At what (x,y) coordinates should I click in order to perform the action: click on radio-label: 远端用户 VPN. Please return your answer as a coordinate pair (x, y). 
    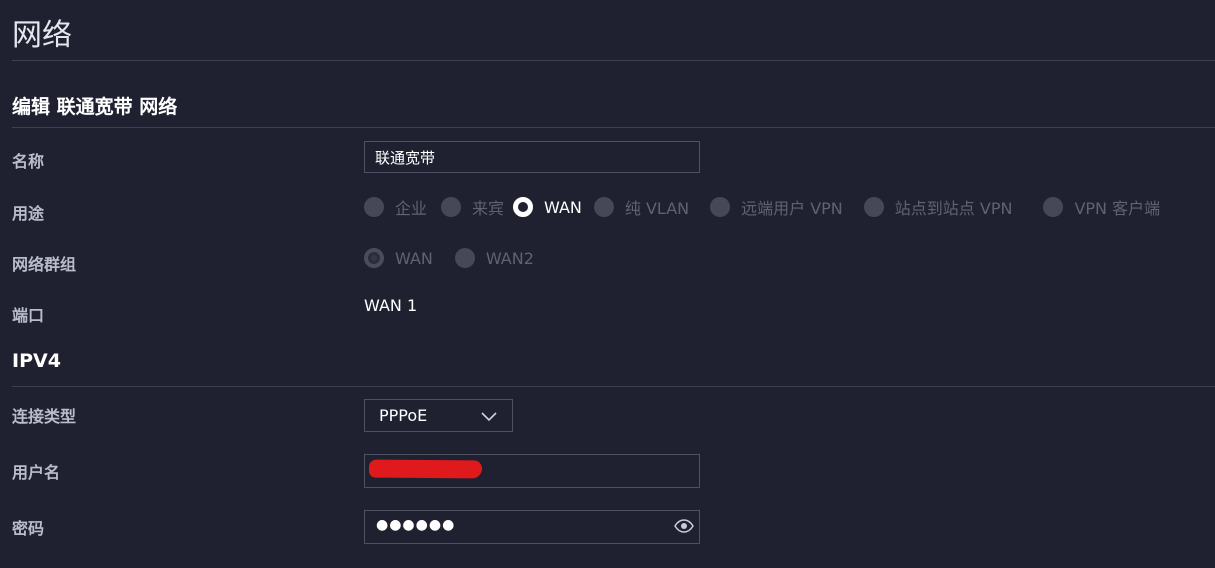
    Looking at the image, I should click on (792, 208).